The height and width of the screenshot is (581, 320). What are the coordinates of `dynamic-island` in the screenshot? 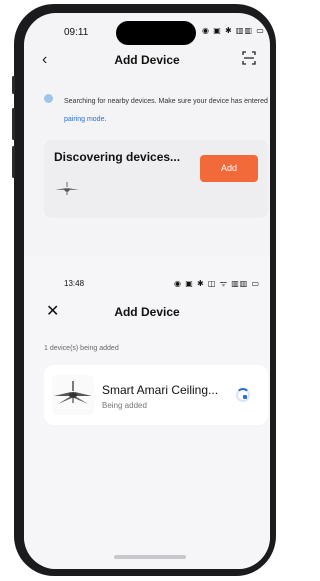 It's located at (156, 33).